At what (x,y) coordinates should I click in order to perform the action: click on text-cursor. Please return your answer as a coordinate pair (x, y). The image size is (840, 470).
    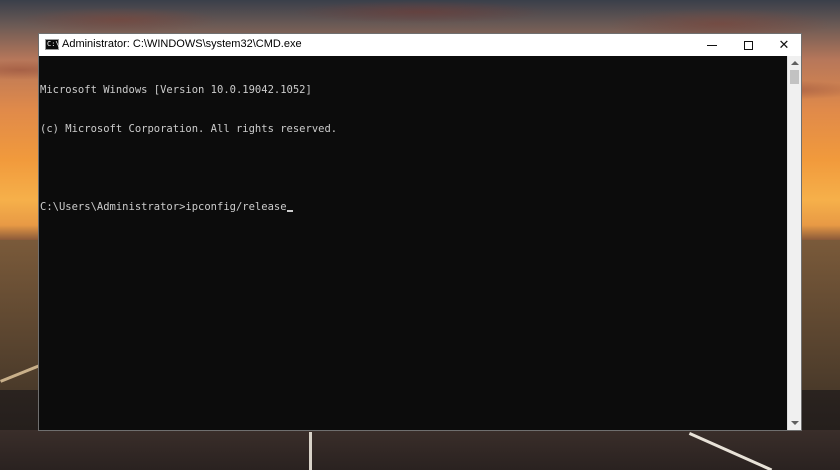
    Looking at the image, I should click on (289, 211).